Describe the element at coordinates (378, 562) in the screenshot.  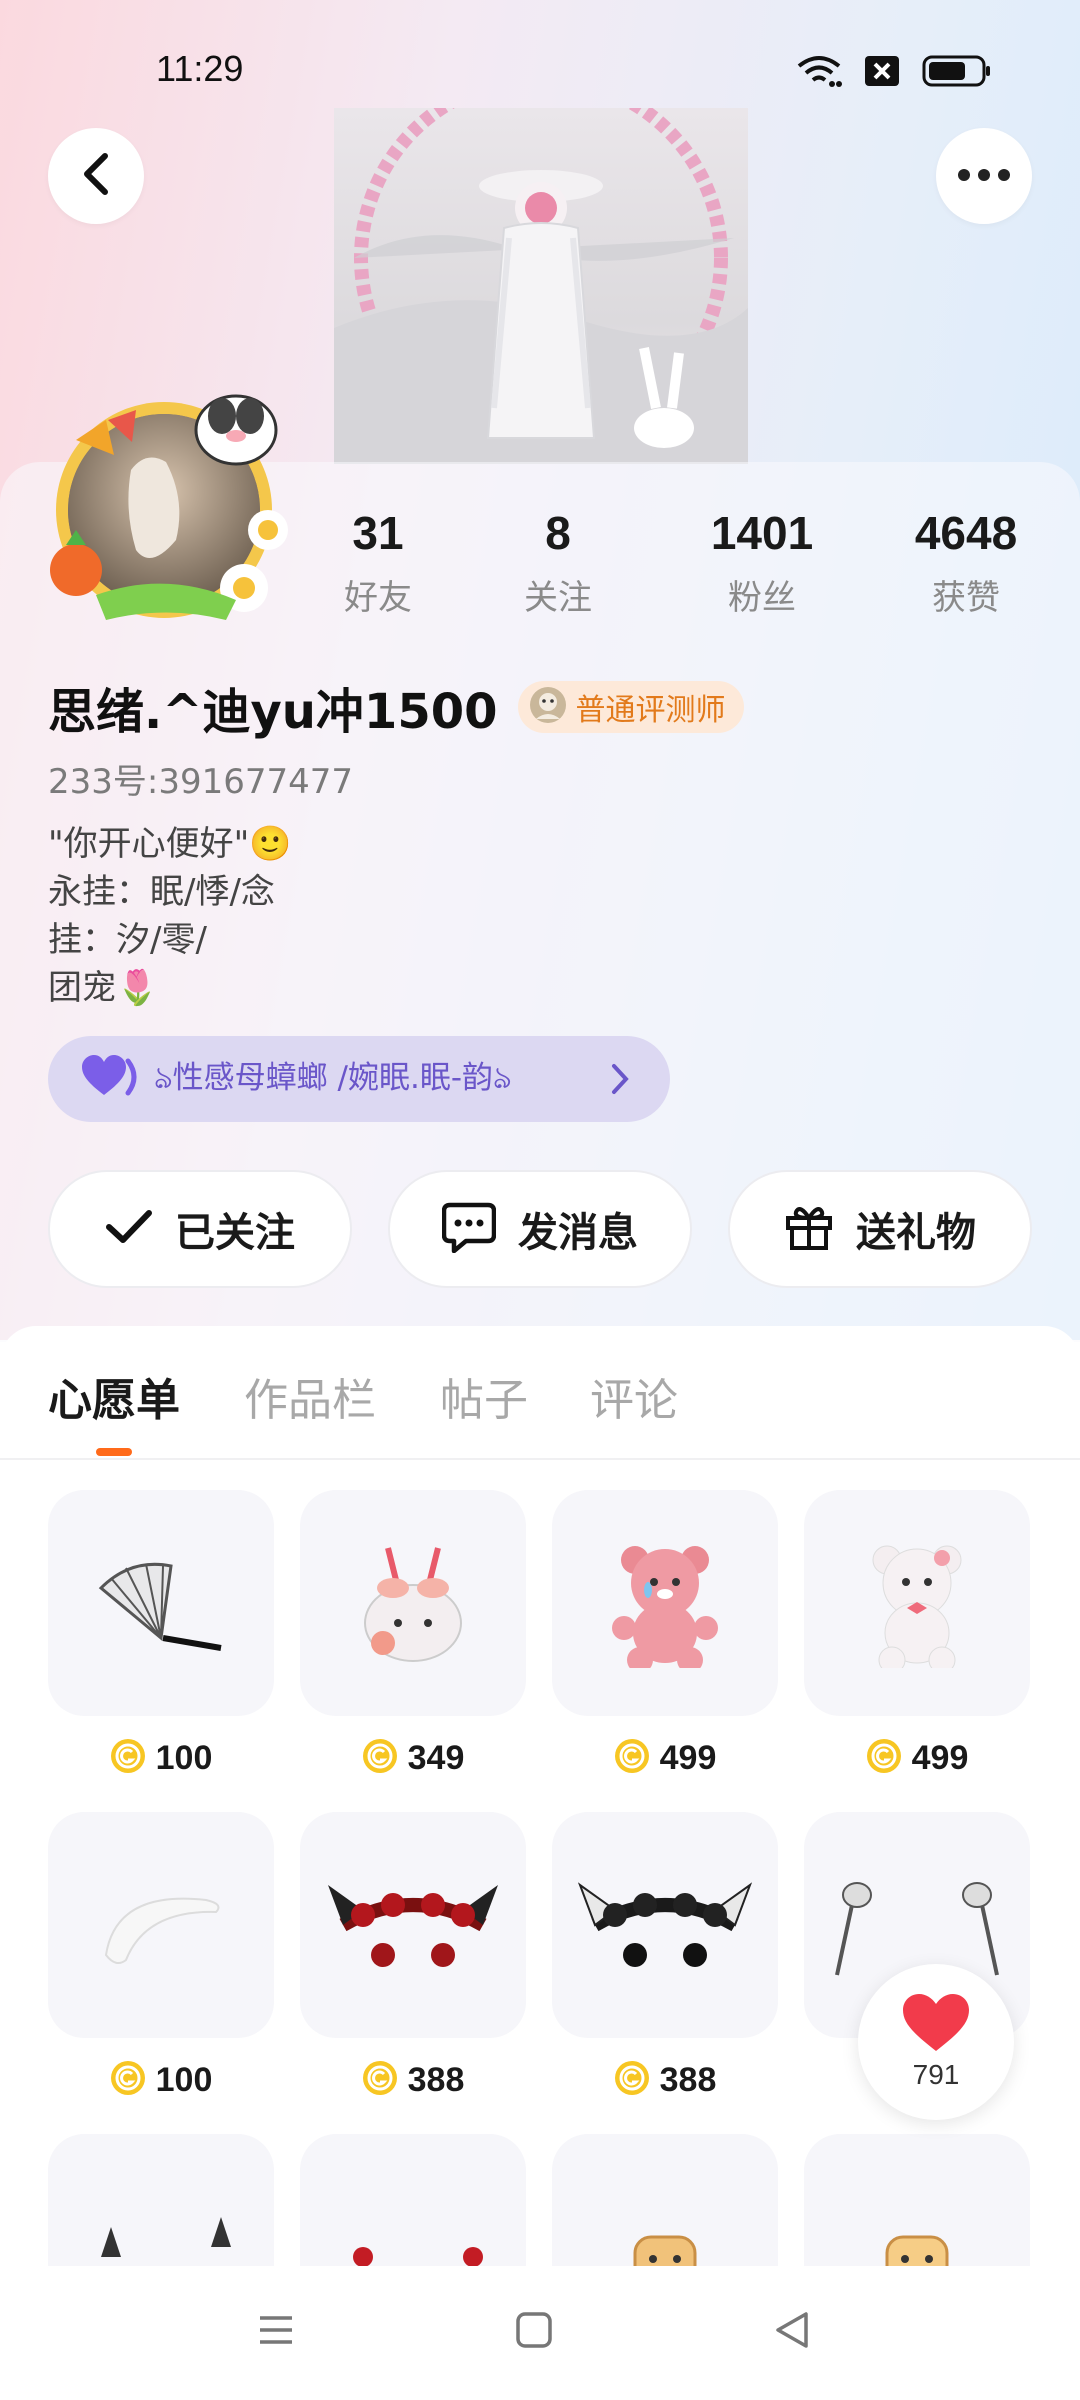
I see `stat-friends: 31 好友` at that location.